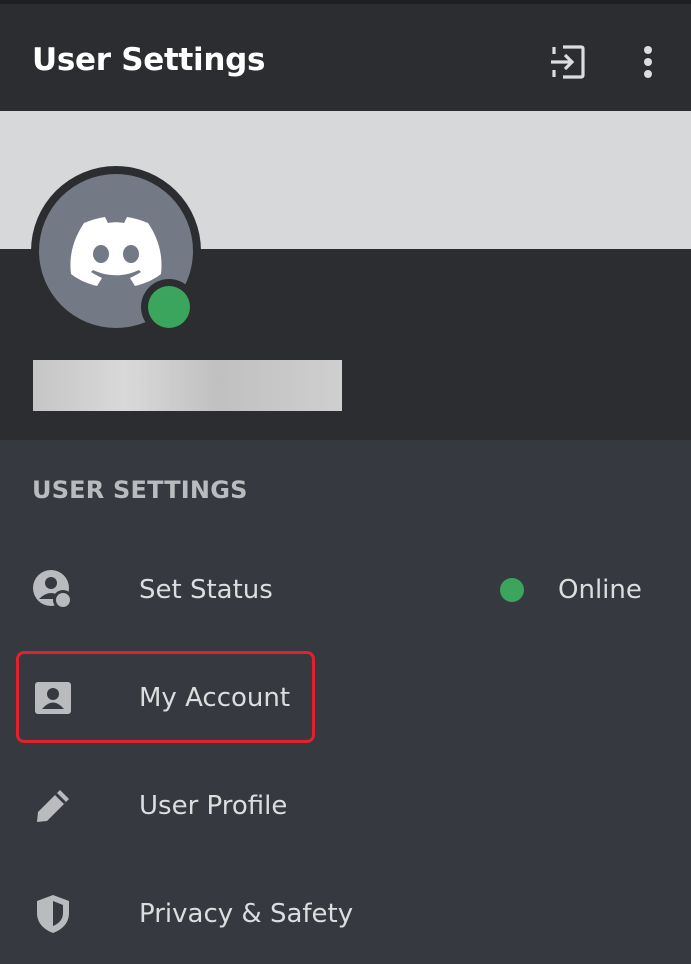 The width and height of the screenshot is (691, 964). Describe the element at coordinates (345, 590) in the screenshot. I see `set-status-row: Set Status Online` at that location.